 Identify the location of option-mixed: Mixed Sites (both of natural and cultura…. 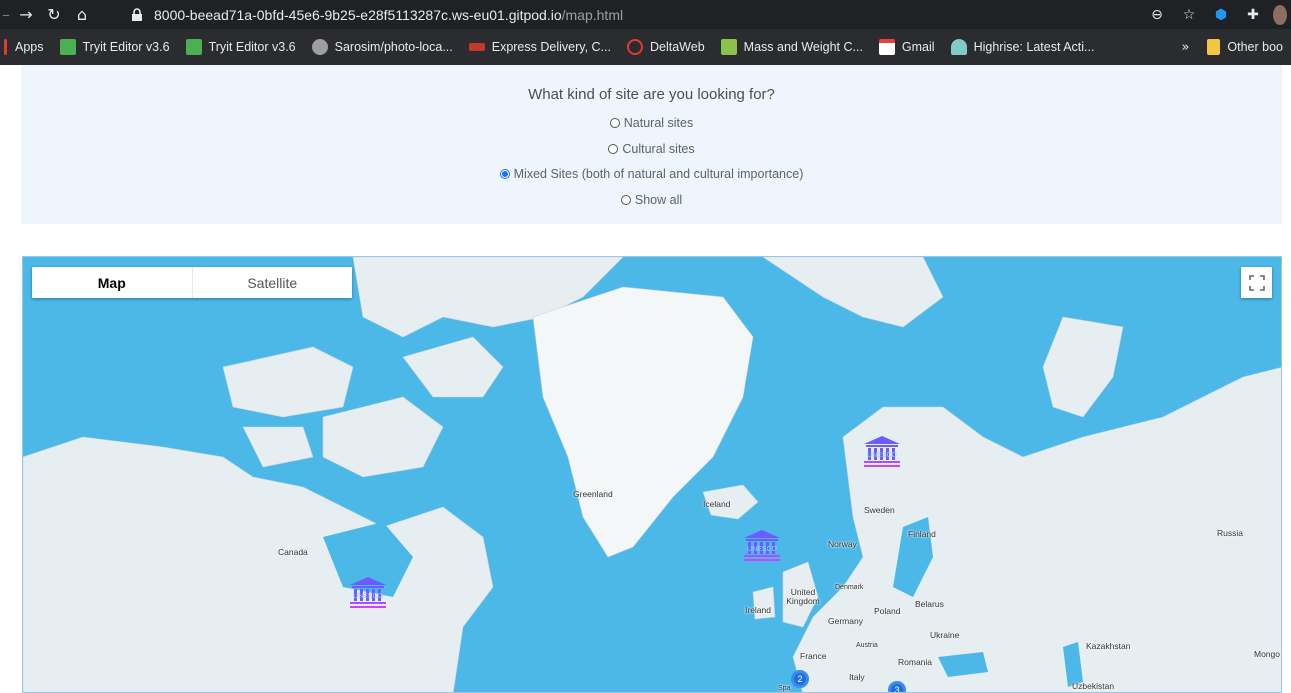
(651, 174).